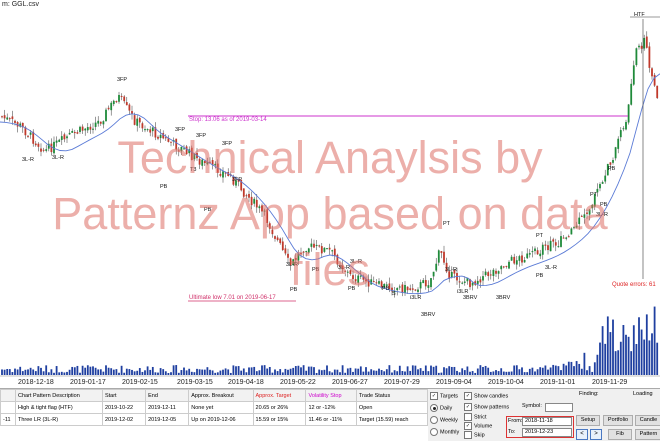 The width and height of the screenshot is (660, 441). I want to click on ultimate-low-label: Ultimate low 7.01 on 2019-06-17, so click(232, 298).